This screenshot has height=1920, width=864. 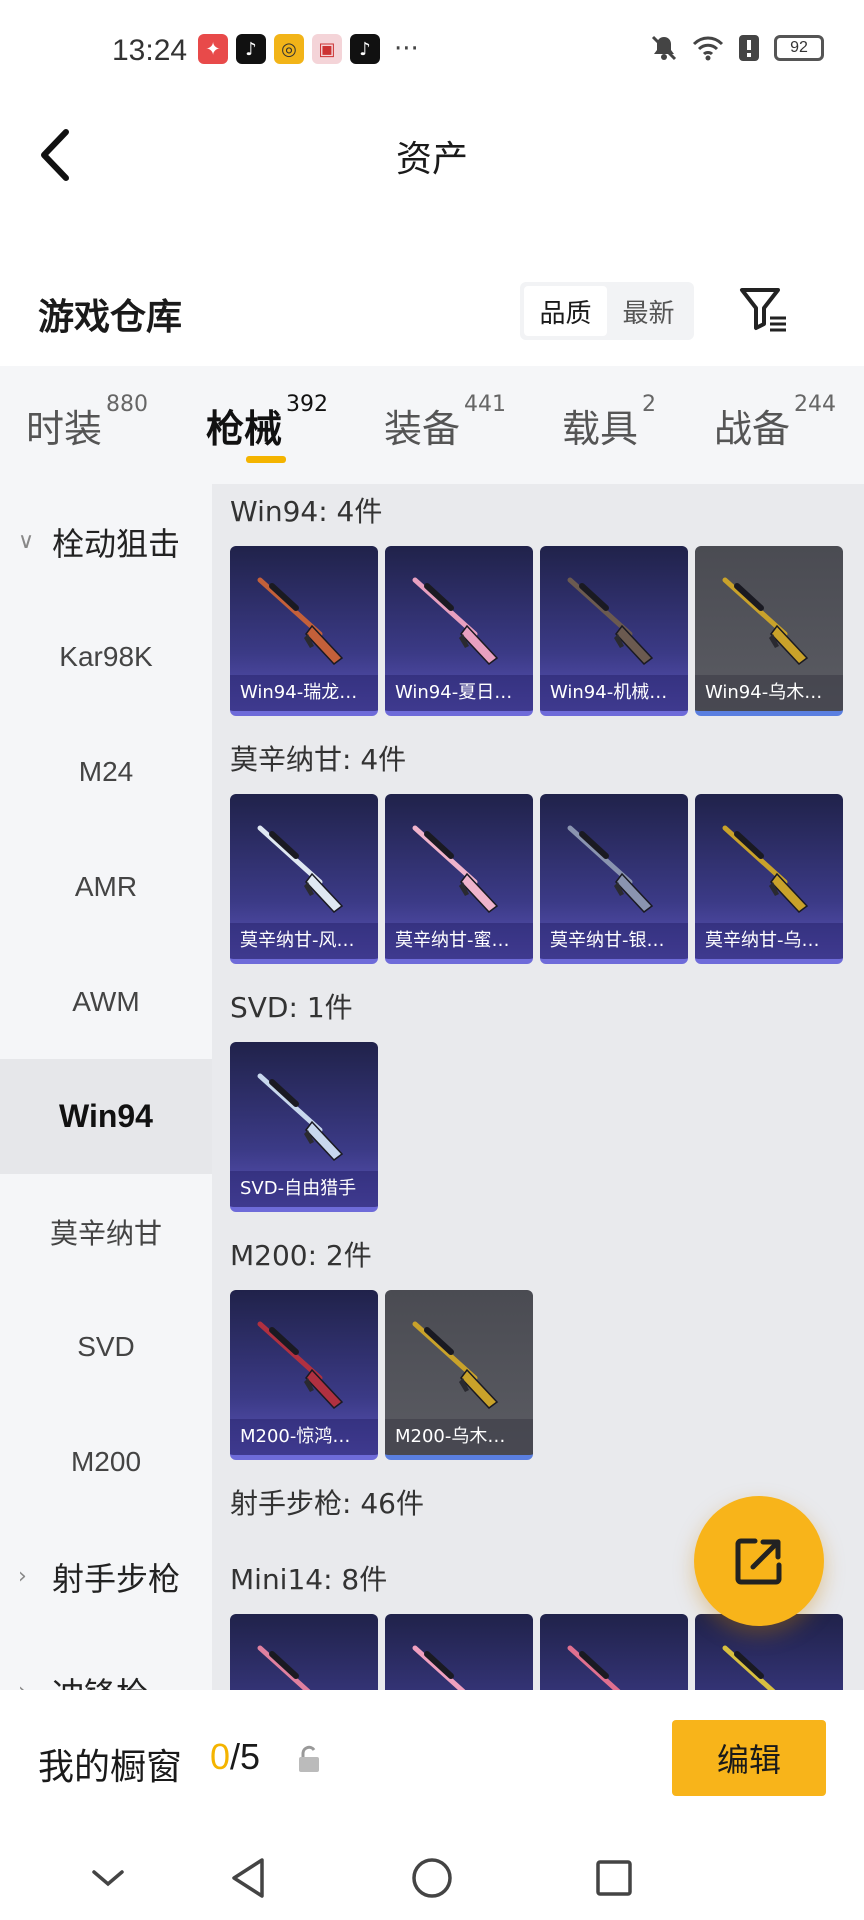 What do you see at coordinates (327, 49) in the screenshot?
I see `gift-app-icon: ▣` at bounding box center [327, 49].